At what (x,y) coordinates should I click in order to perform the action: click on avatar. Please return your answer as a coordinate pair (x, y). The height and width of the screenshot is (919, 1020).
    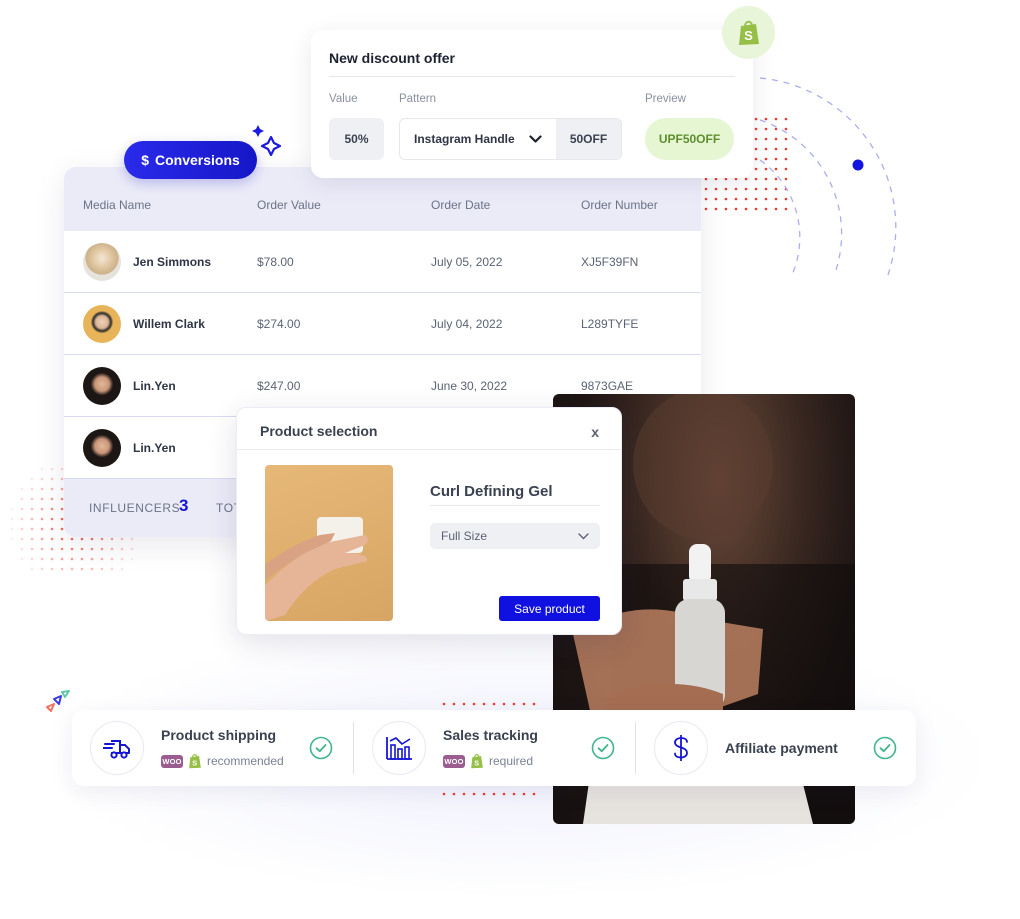
    Looking at the image, I should click on (102, 448).